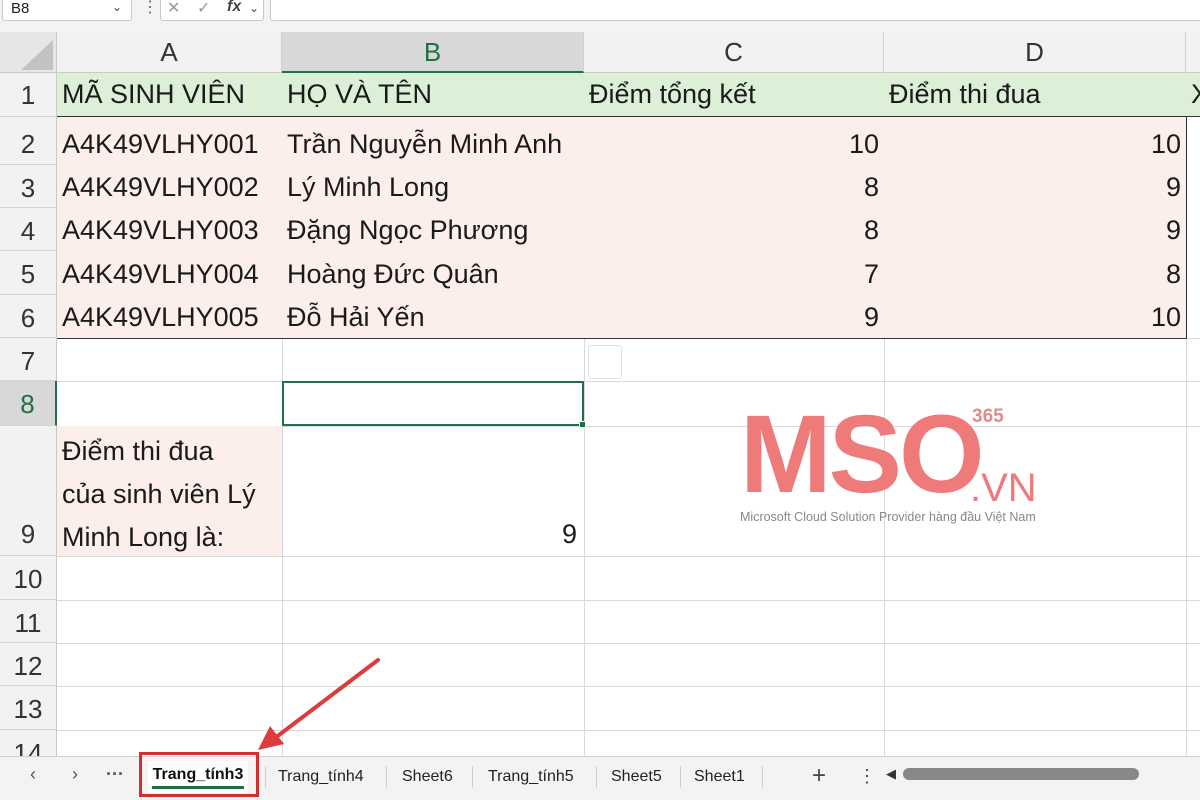 The image size is (1200, 800). Describe the element at coordinates (734, 187) in the screenshot. I see `cell-c3: 8` at that location.